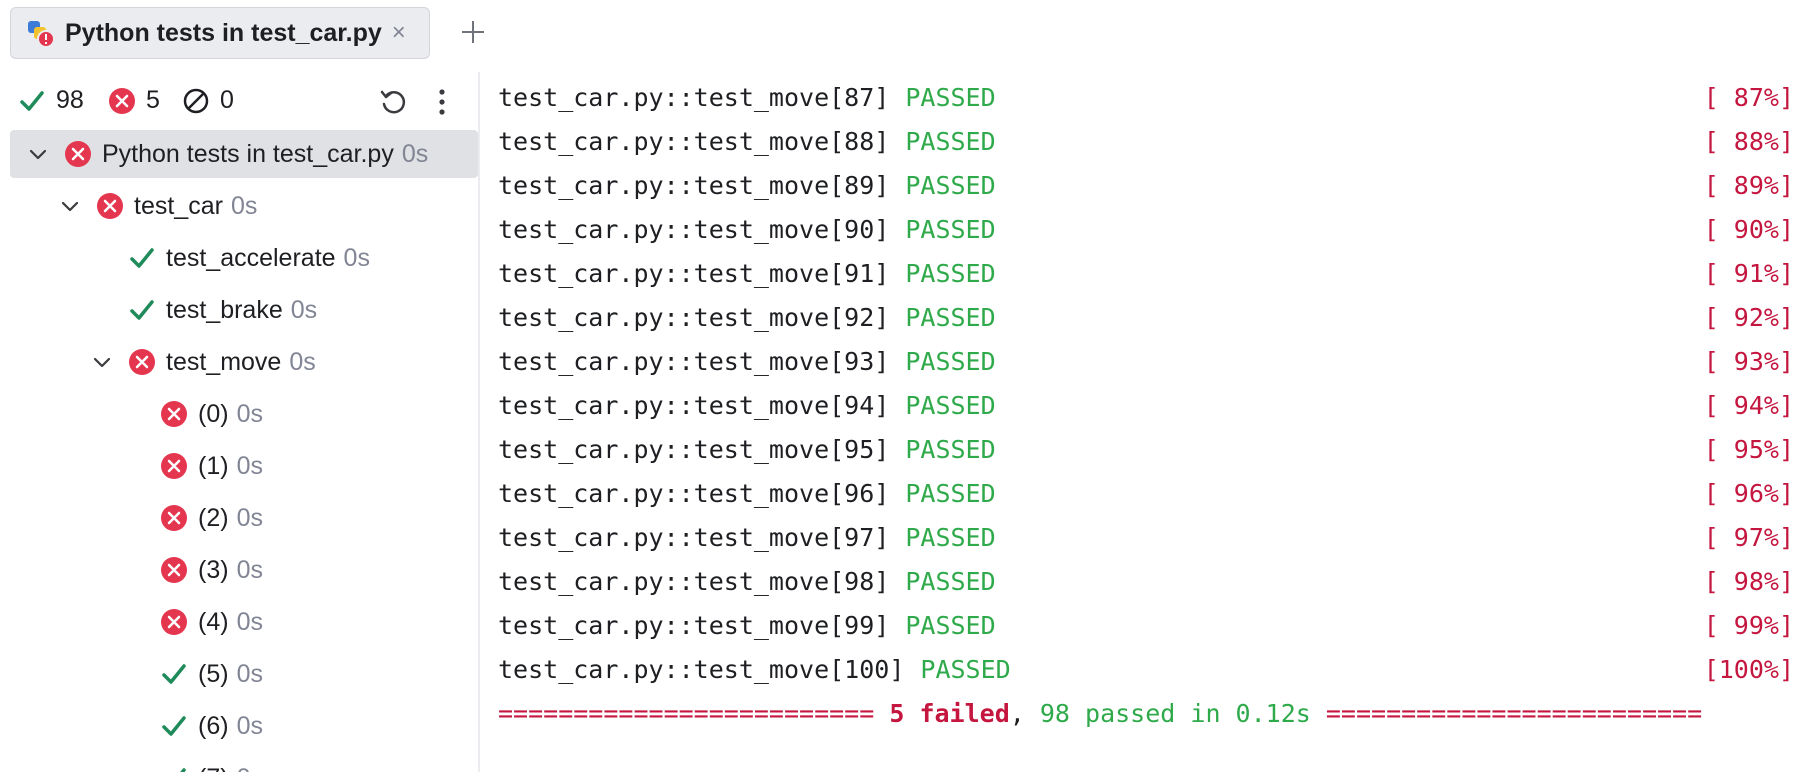  I want to click on tree-item: (4) 0s, so click(244, 622).